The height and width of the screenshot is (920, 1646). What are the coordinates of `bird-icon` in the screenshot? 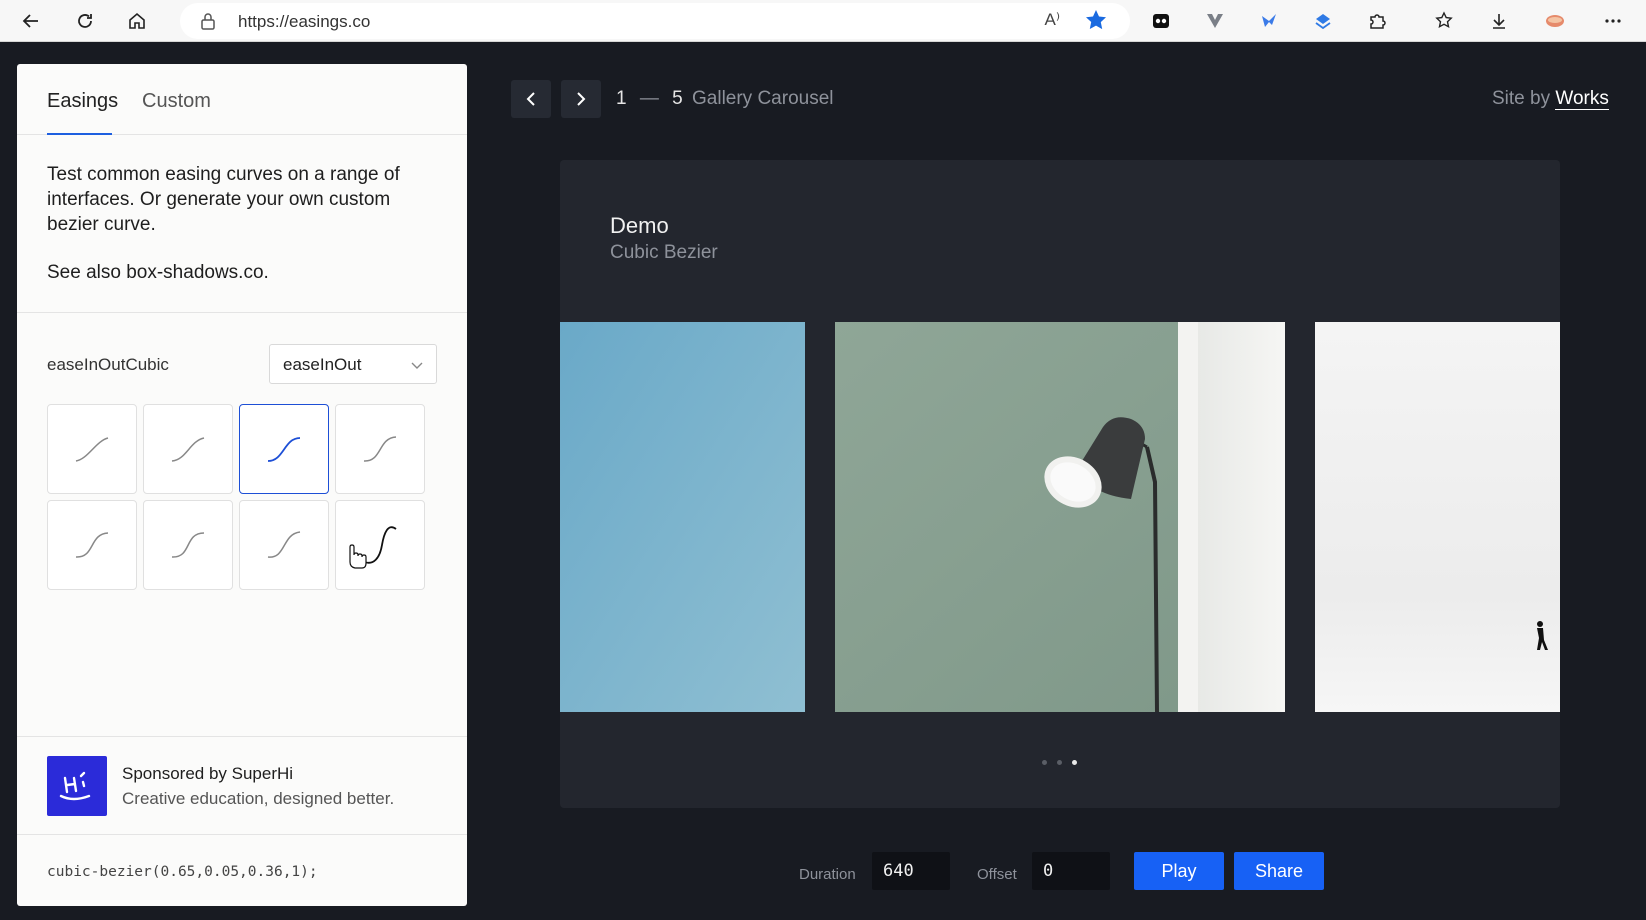 It's located at (1269, 20).